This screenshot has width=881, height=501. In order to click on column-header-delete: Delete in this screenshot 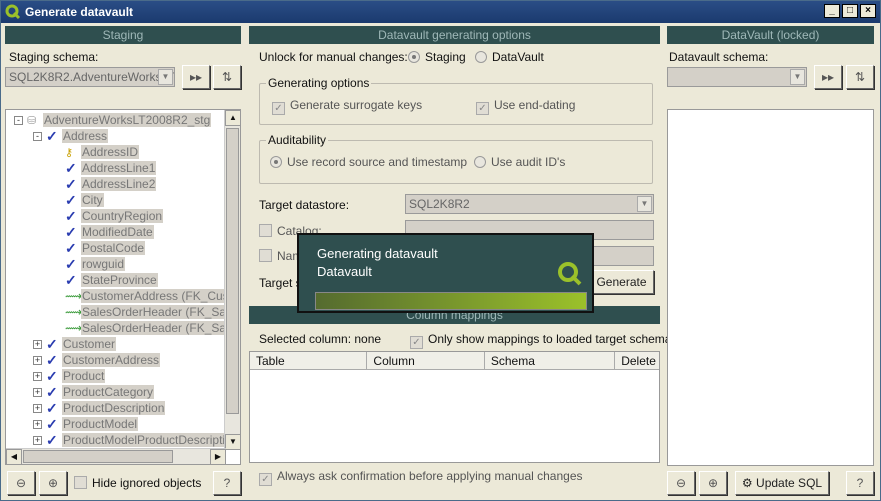, I will do `click(637, 360)`.